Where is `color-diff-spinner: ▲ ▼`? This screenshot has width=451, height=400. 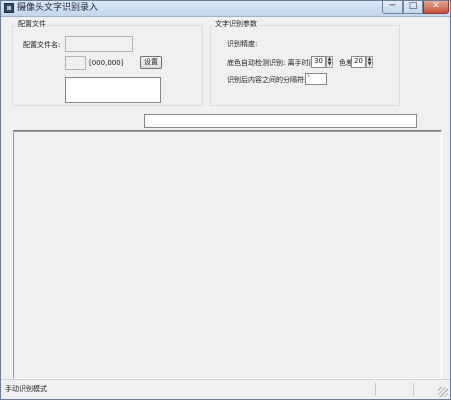 color-diff-spinner: ▲ ▼ is located at coordinates (369, 62).